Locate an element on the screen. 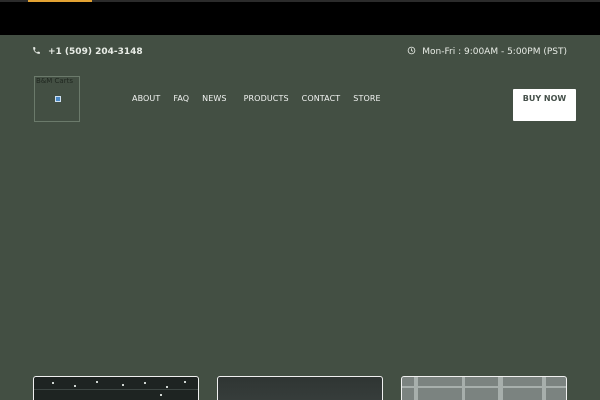  nav-item-products: PRODUCTS is located at coordinates (266, 98).